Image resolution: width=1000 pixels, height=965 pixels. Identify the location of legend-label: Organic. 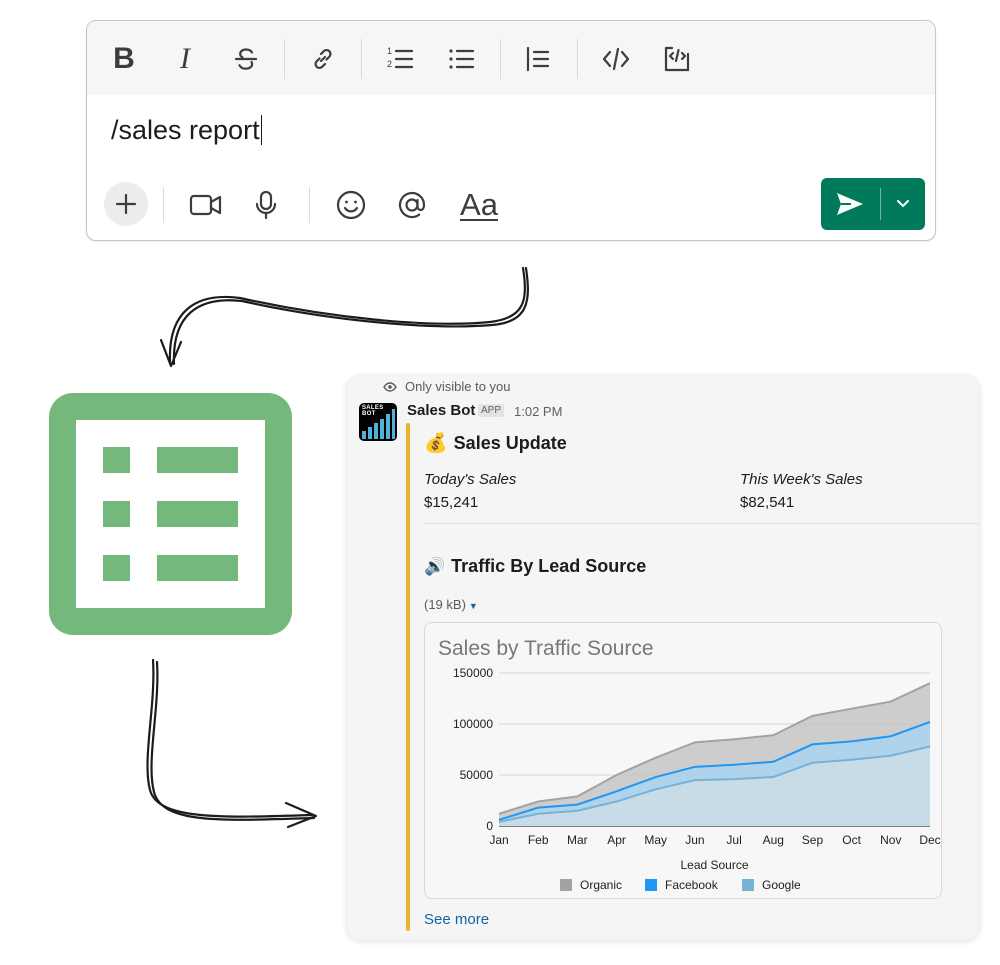
(601, 885).